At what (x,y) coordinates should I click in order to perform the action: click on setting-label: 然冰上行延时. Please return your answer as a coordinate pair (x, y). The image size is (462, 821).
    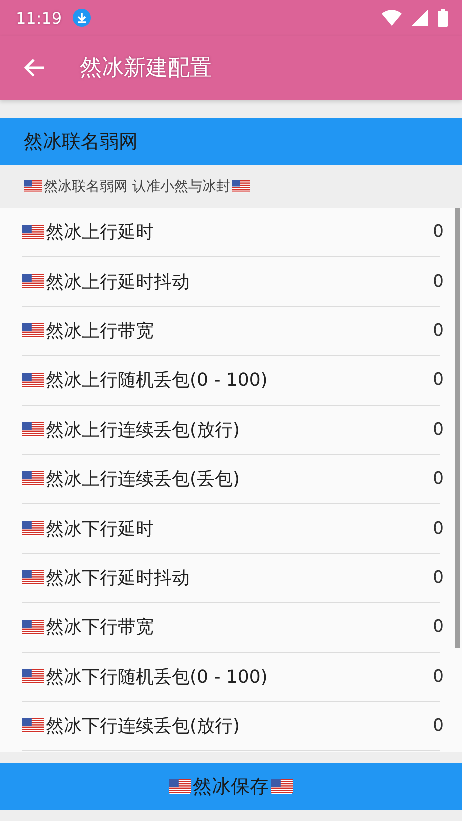
    Looking at the image, I should click on (100, 232).